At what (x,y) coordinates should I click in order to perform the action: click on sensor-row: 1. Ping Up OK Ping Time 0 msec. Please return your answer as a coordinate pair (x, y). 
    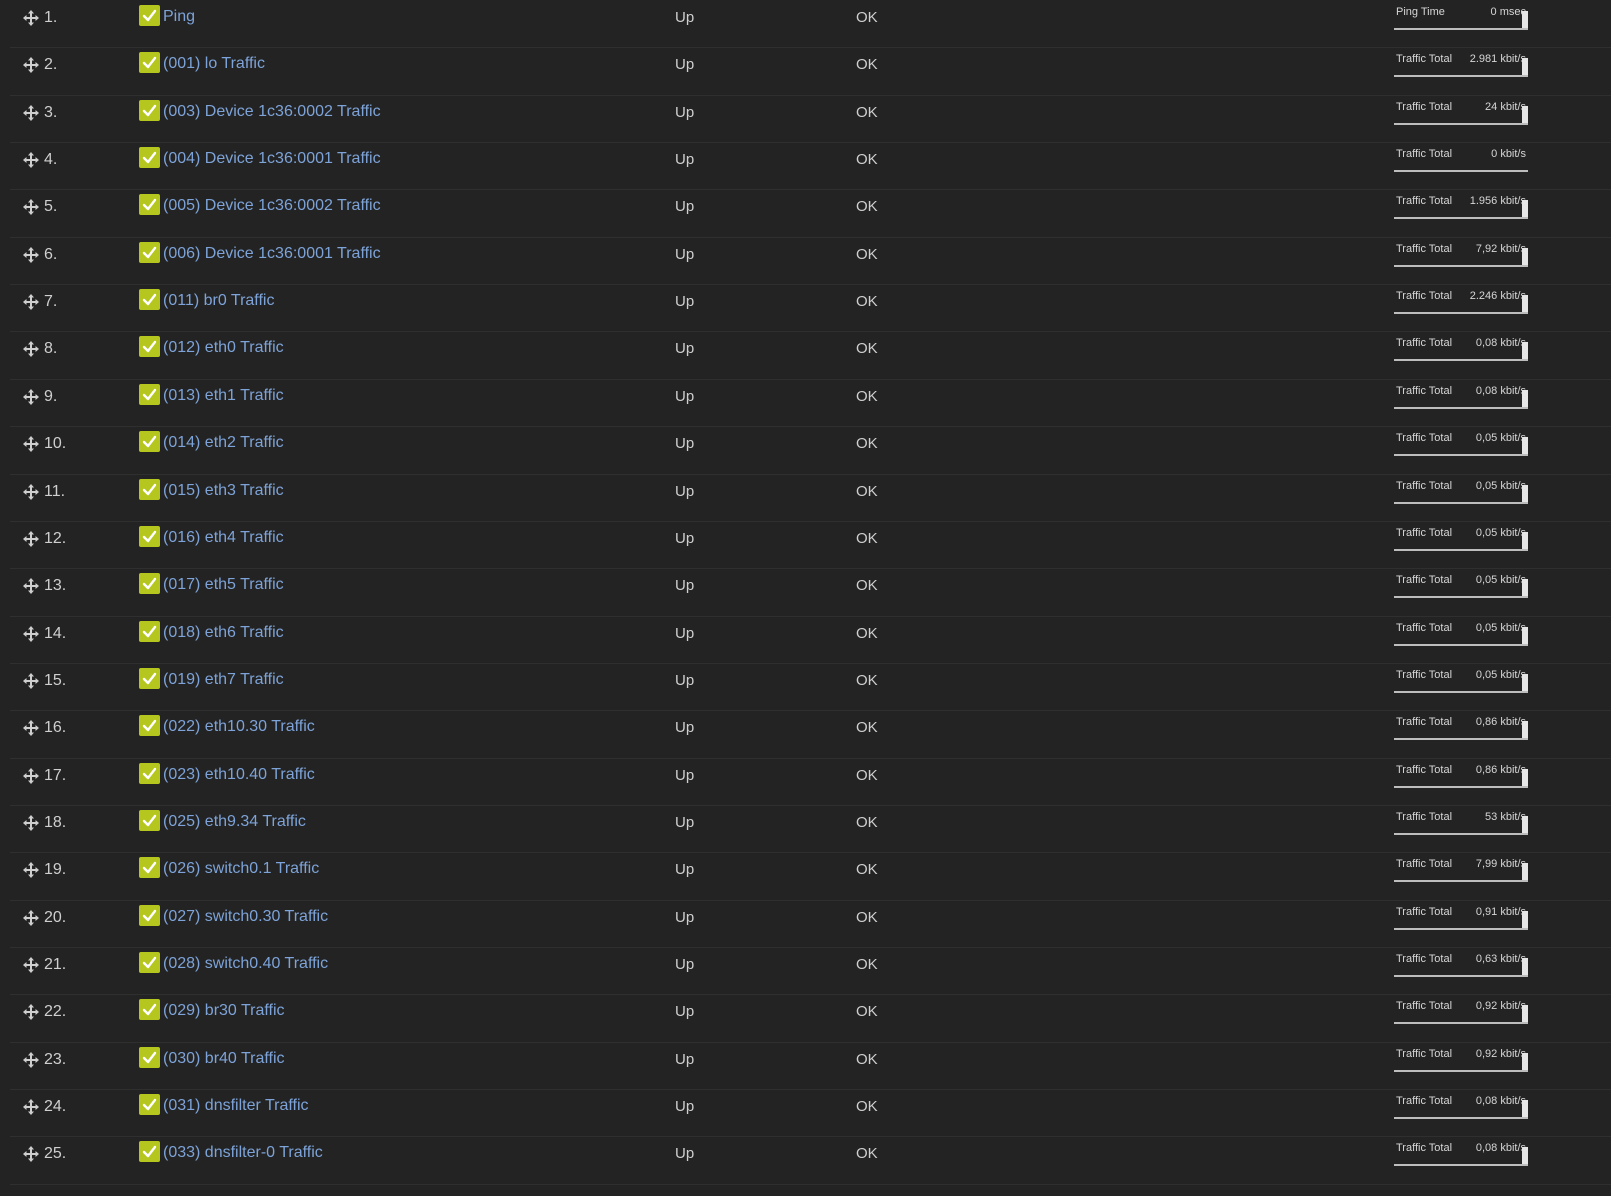
    Looking at the image, I should click on (810, 24).